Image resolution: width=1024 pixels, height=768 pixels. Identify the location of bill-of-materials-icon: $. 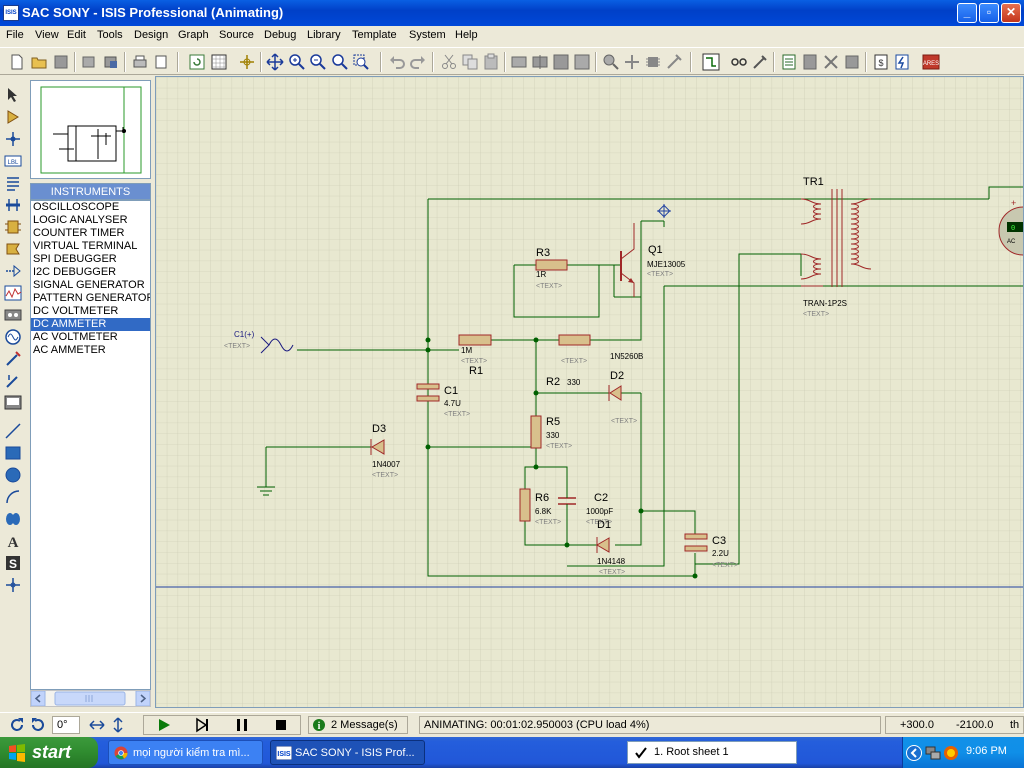
(881, 62).